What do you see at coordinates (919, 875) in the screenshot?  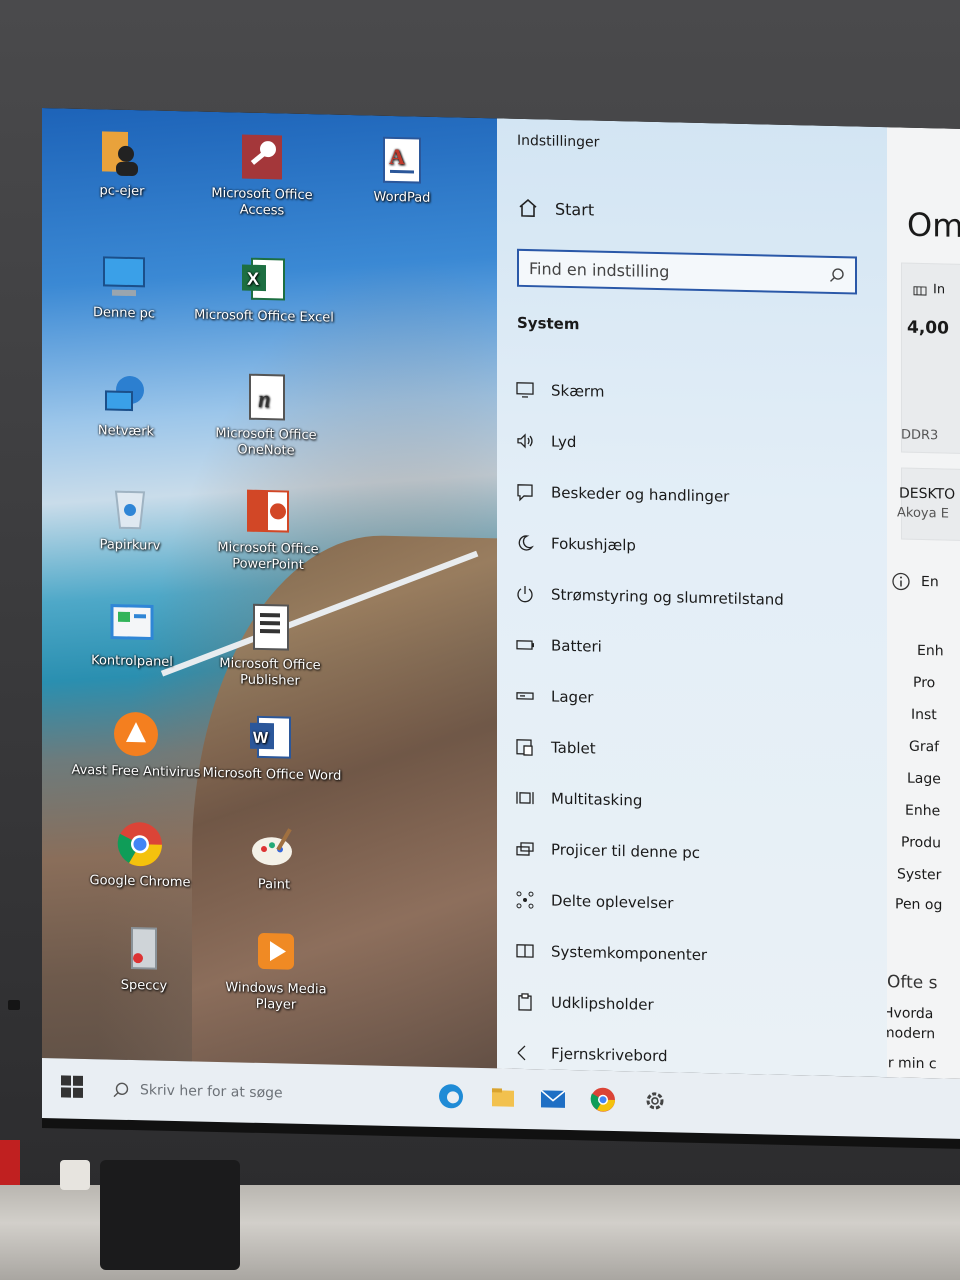 I see `spec-row: Syster` at bounding box center [919, 875].